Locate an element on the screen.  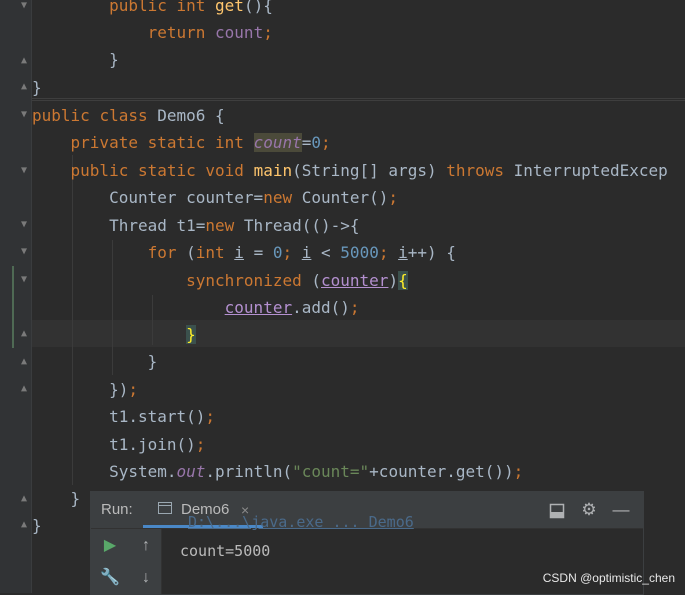
code-line-counter-init: Counter counter=new Counter(); is located at coordinates (215, 197).